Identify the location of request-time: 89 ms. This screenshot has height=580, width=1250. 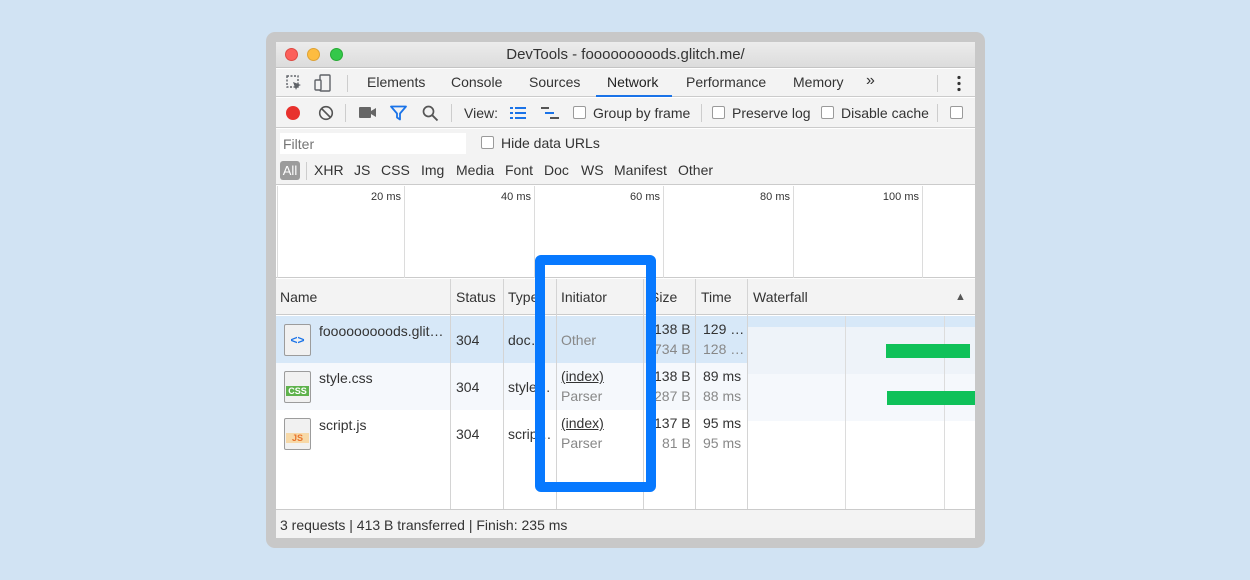
(722, 376).